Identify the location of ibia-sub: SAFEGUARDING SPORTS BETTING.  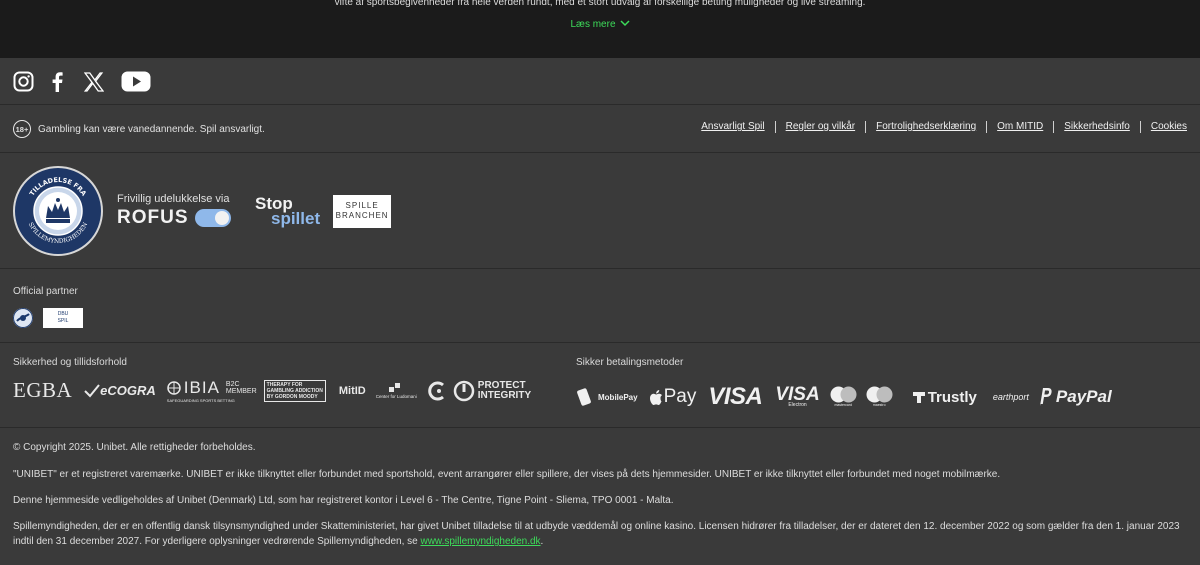
(200, 400).